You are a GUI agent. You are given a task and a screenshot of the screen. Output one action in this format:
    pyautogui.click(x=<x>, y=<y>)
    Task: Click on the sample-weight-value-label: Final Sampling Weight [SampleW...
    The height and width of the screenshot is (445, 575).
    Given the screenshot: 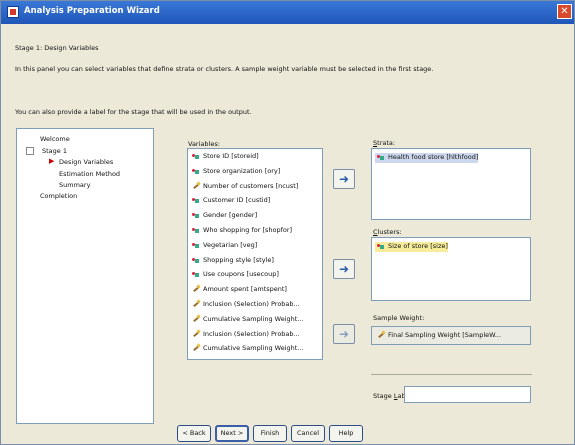 What is the action you would take?
    pyautogui.click(x=445, y=335)
    